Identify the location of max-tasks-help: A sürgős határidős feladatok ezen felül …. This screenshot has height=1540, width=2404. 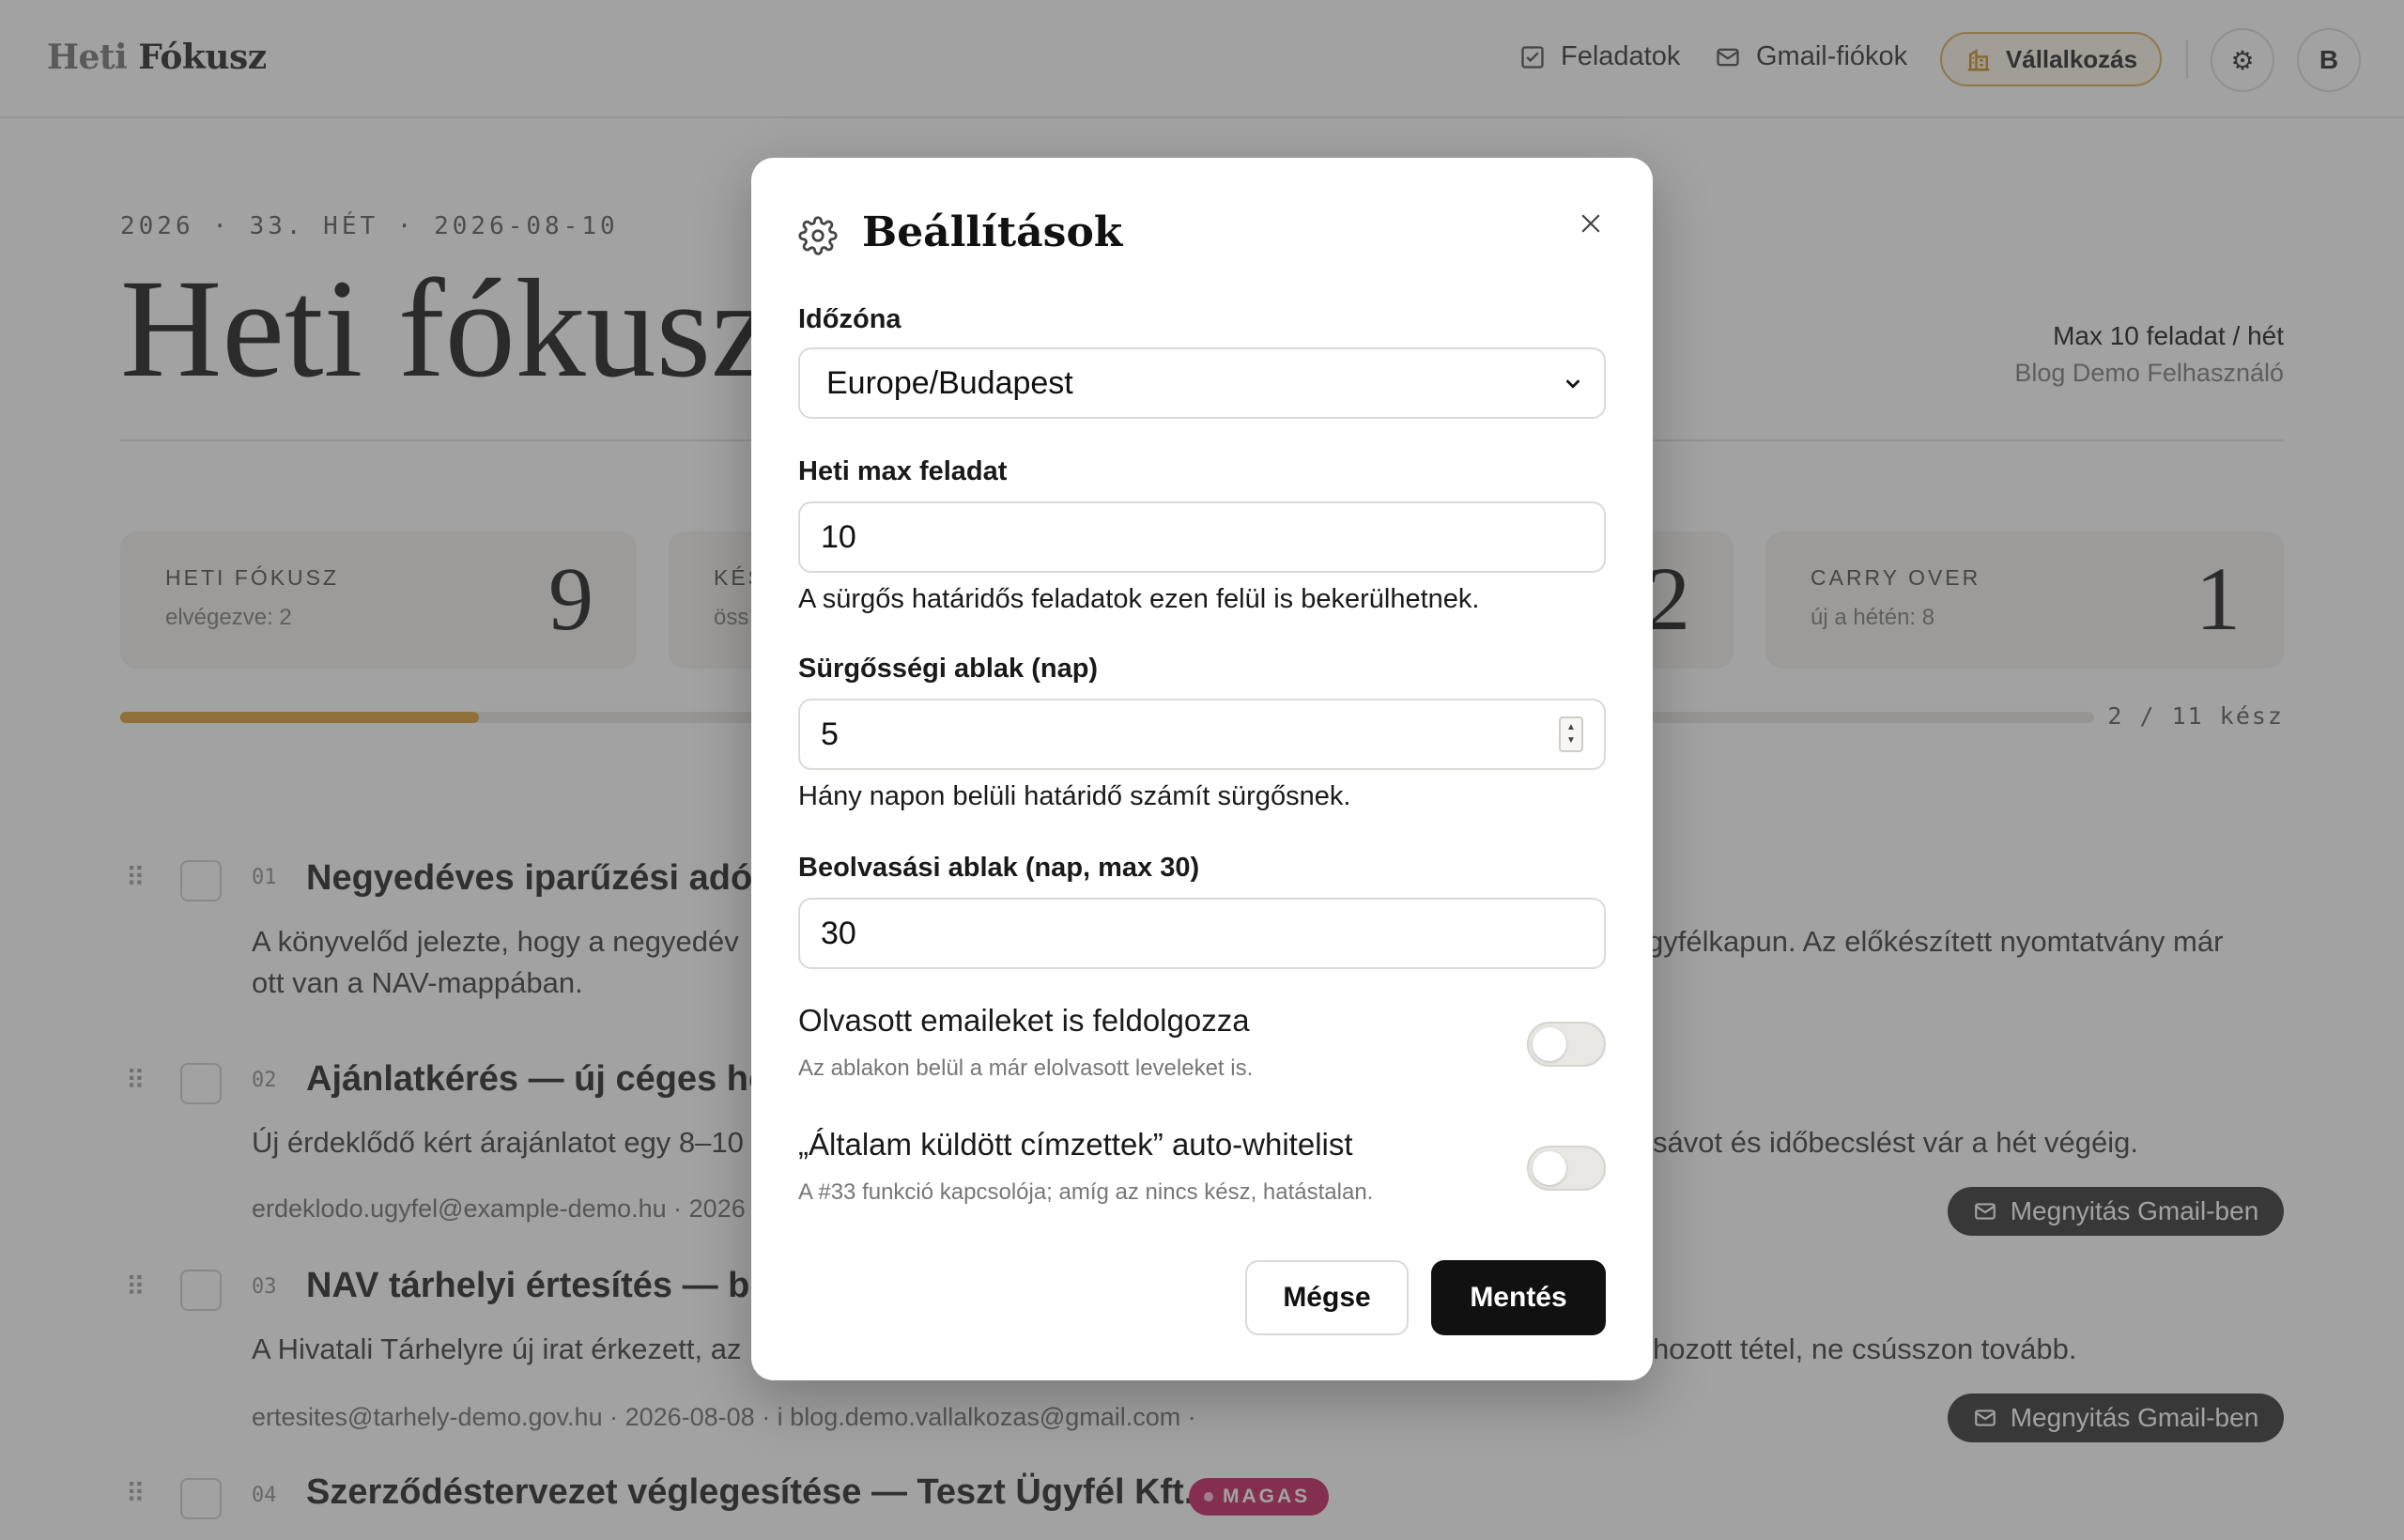
(1139, 599).